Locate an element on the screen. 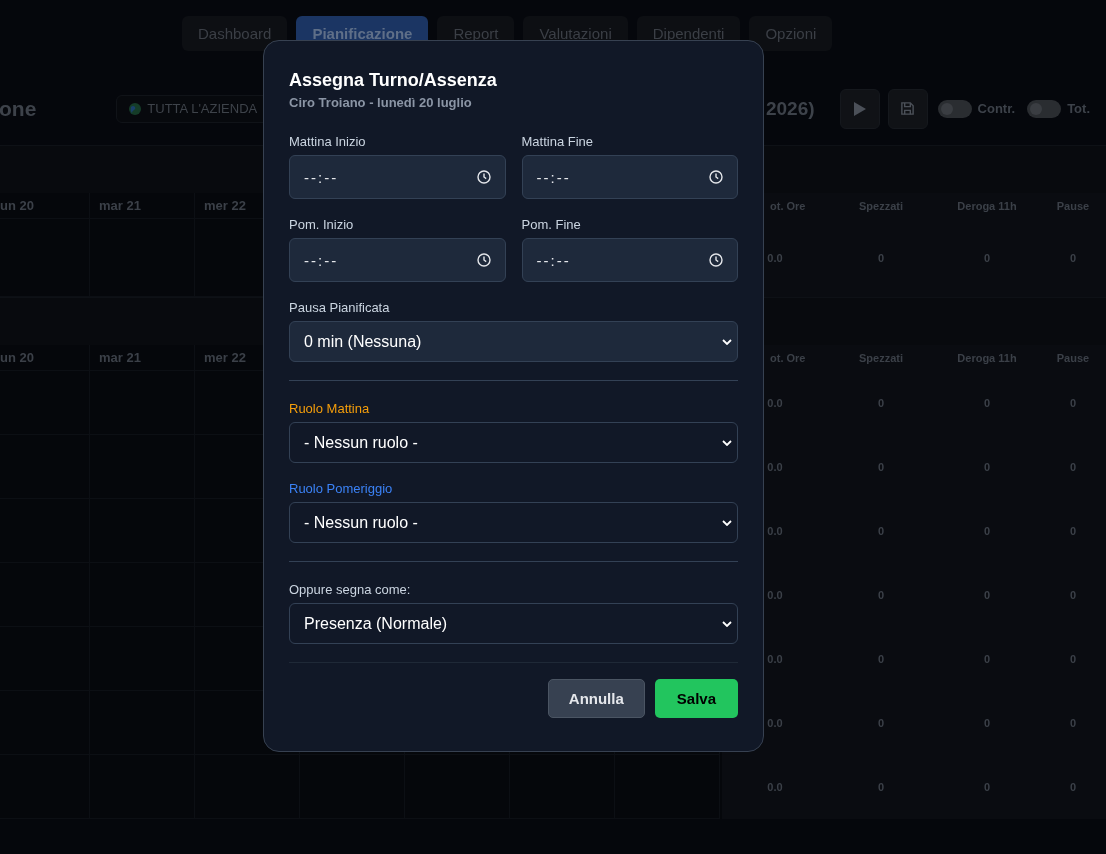  field-label: Ruolo Pomeriggio is located at coordinates (341, 488).